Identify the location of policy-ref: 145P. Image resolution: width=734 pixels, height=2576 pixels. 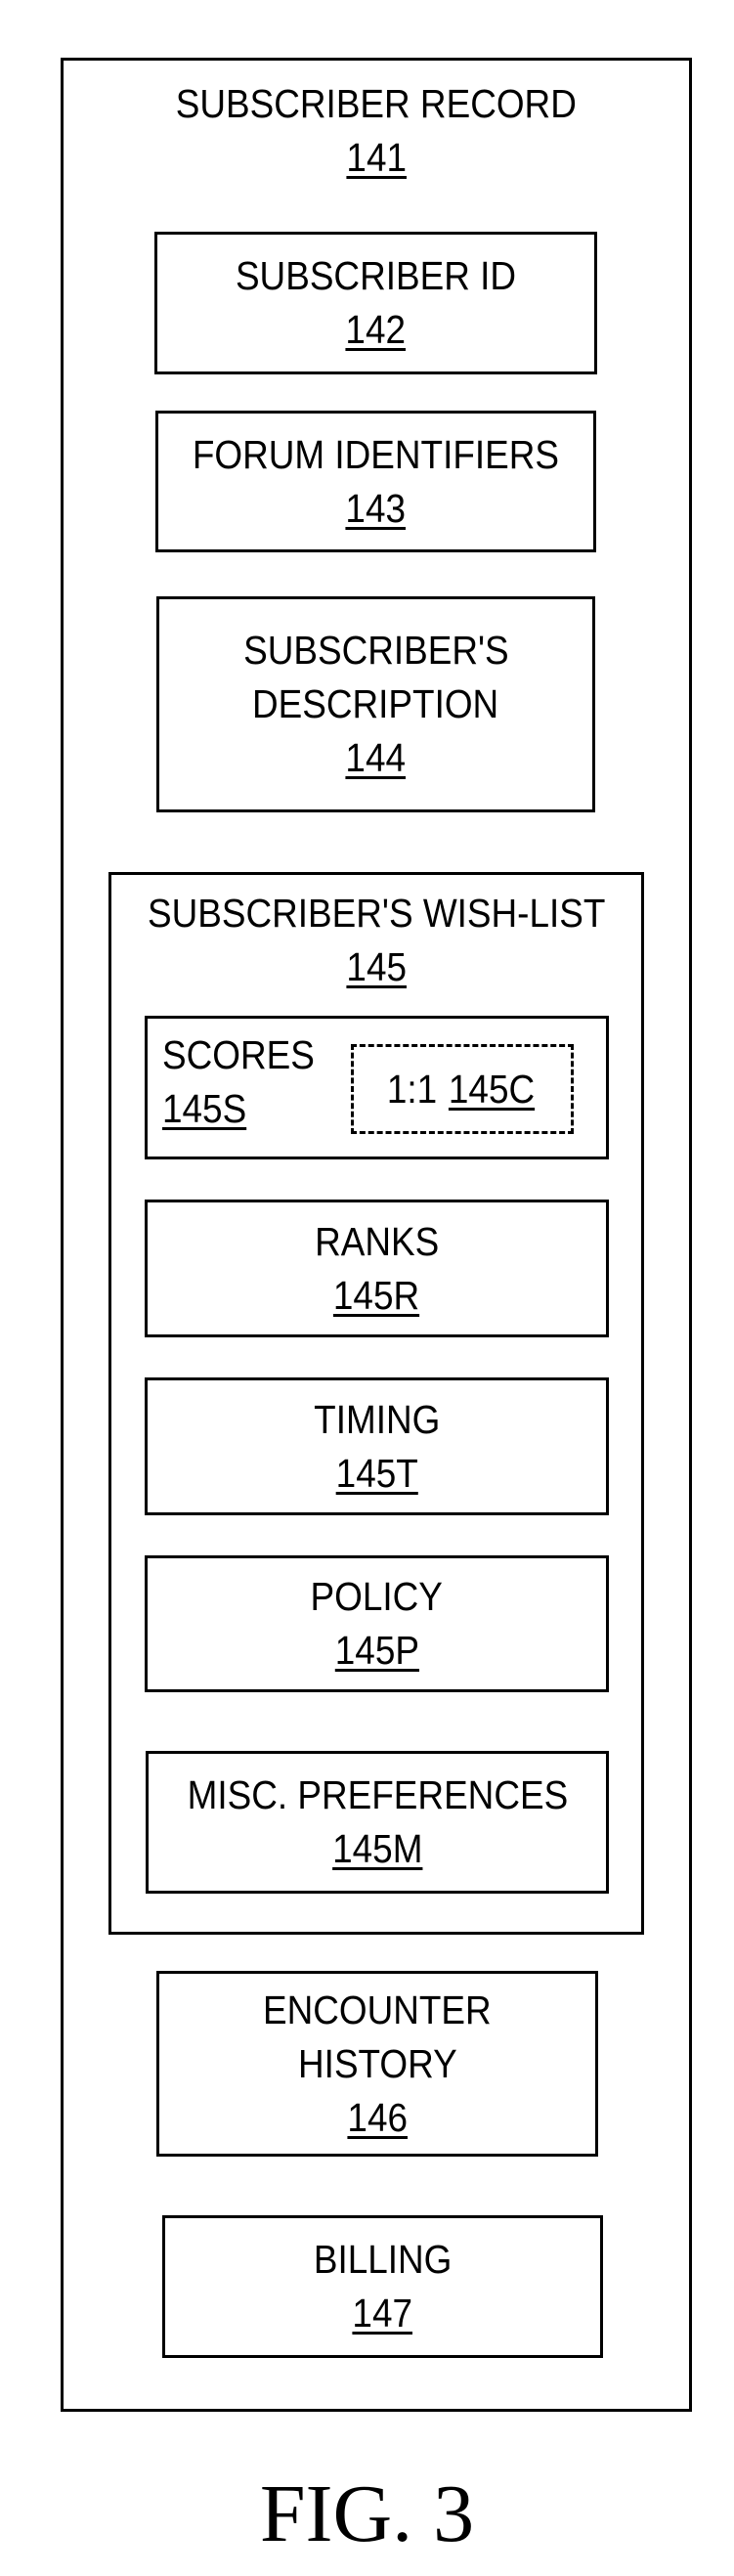
(376, 1650).